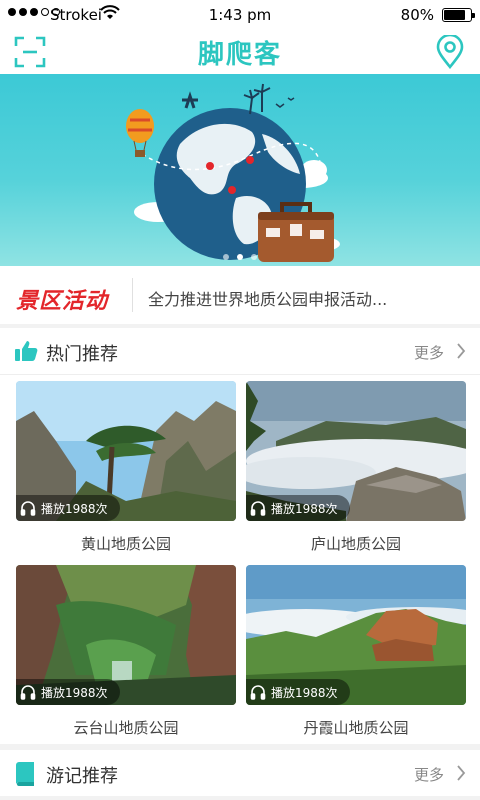  I want to click on app-title: 脚爬客, so click(239, 55).